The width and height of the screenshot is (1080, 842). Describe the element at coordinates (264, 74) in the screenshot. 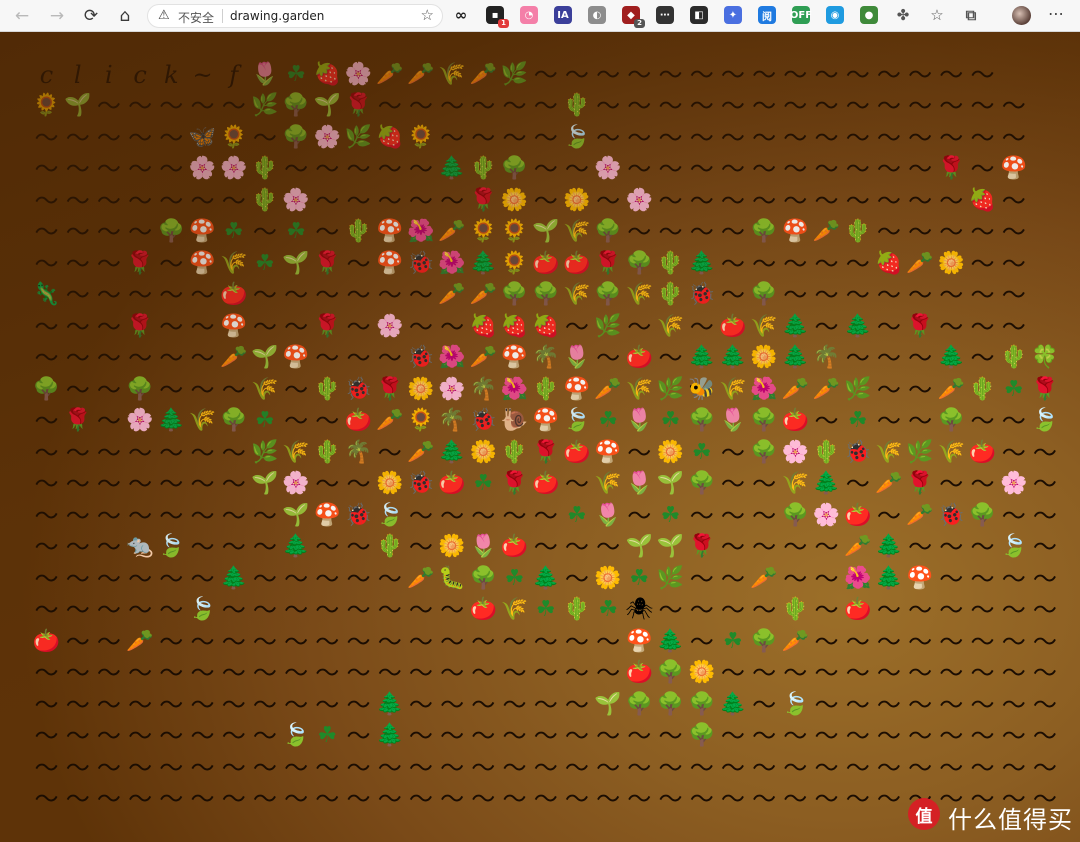

I see `tulip-tile: 🌷` at that location.